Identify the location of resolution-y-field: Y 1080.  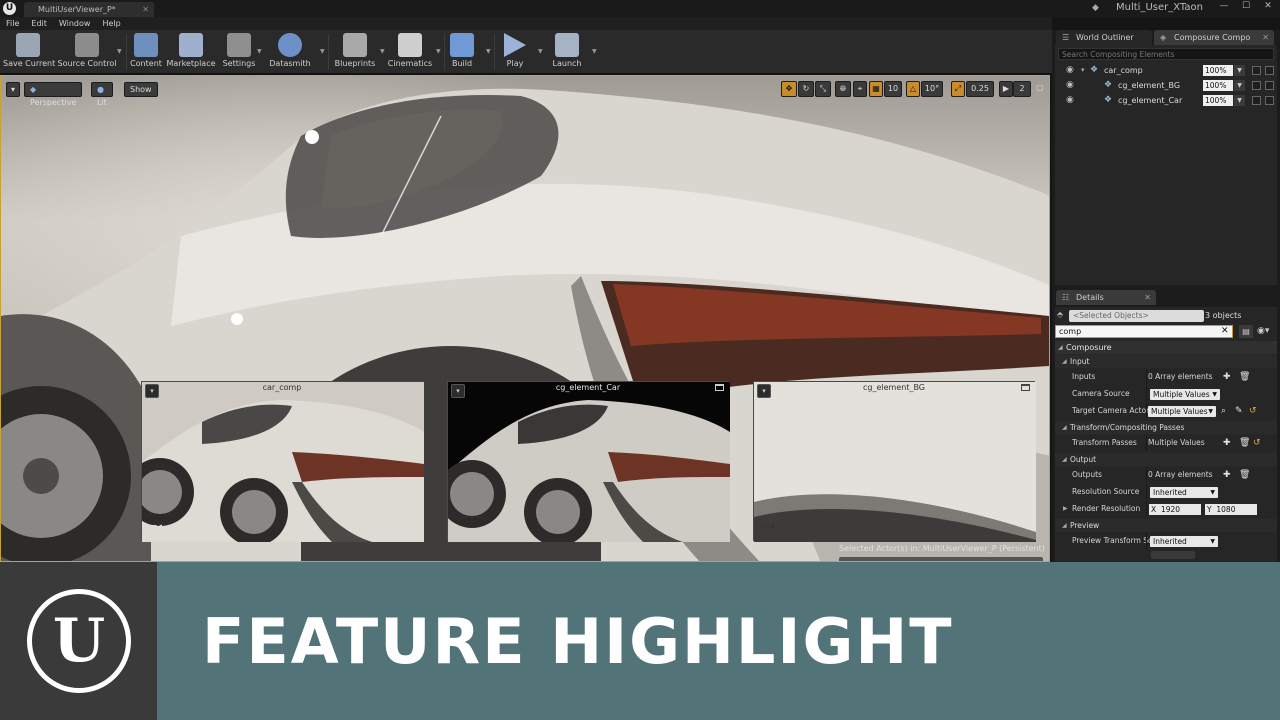
(1231, 509).